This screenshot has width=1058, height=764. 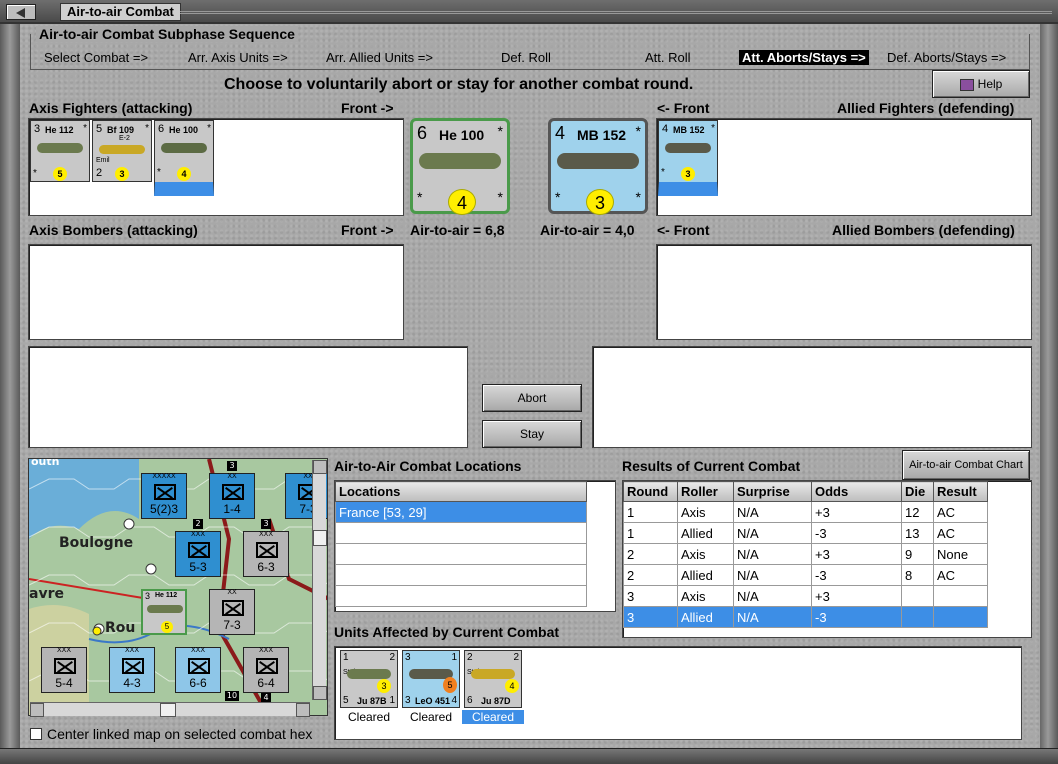 What do you see at coordinates (320, 693) in the screenshot?
I see `scroll-down-arrow-icon` at bounding box center [320, 693].